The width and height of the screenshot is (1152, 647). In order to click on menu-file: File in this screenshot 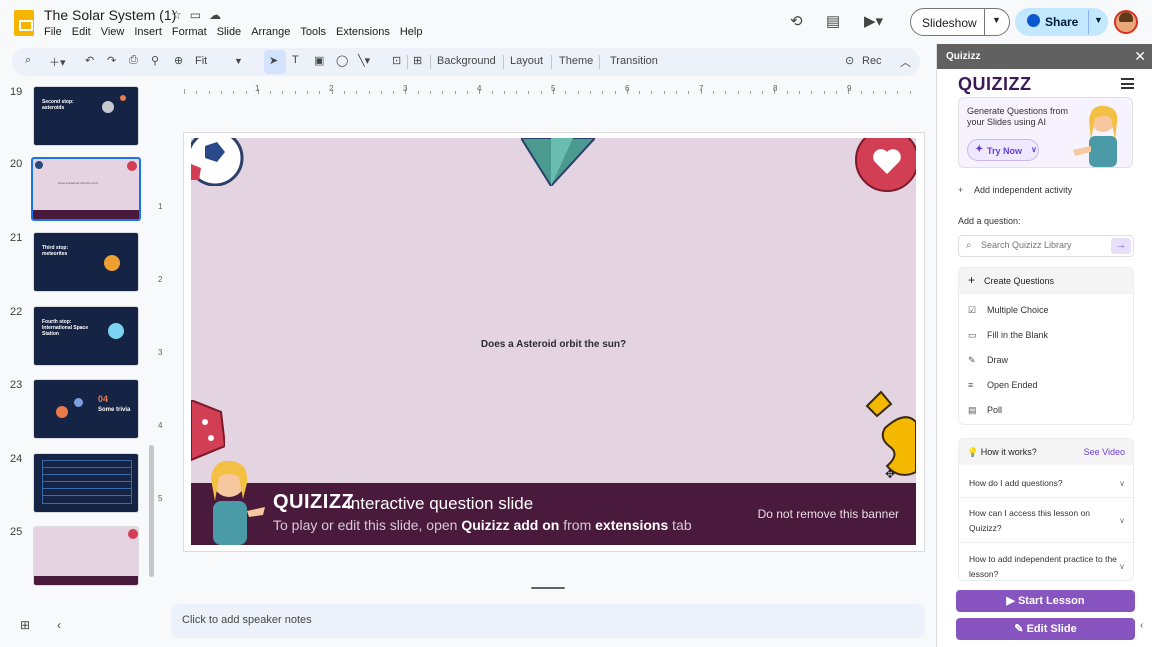, I will do `click(53, 32)`.